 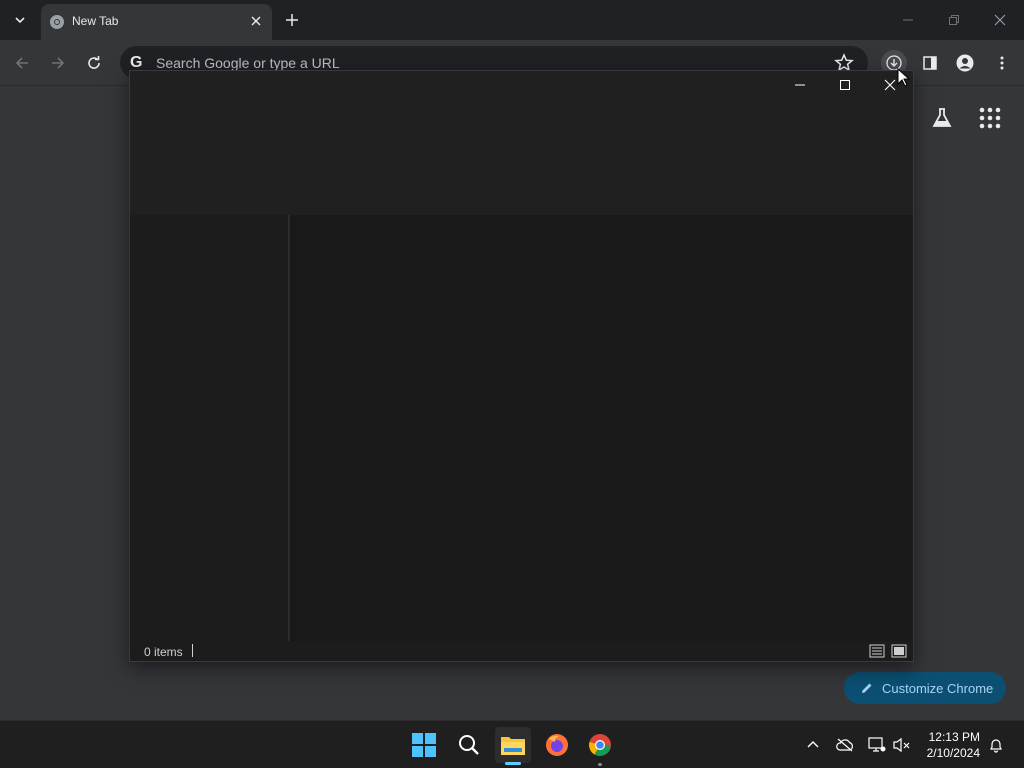 I want to click on reload-icon, so click(x=94, y=62).